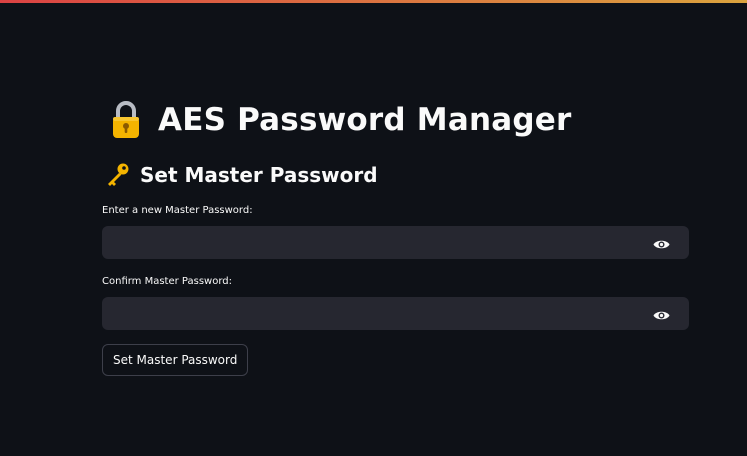 The height and width of the screenshot is (456, 747). What do you see at coordinates (117, 175) in the screenshot?
I see `key-icon` at bounding box center [117, 175].